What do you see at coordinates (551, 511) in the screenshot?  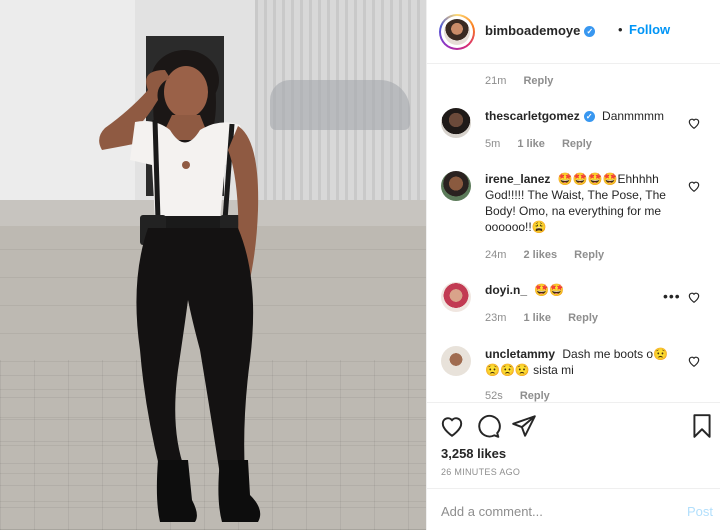 I see `comment-input` at bounding box center [551, 511].